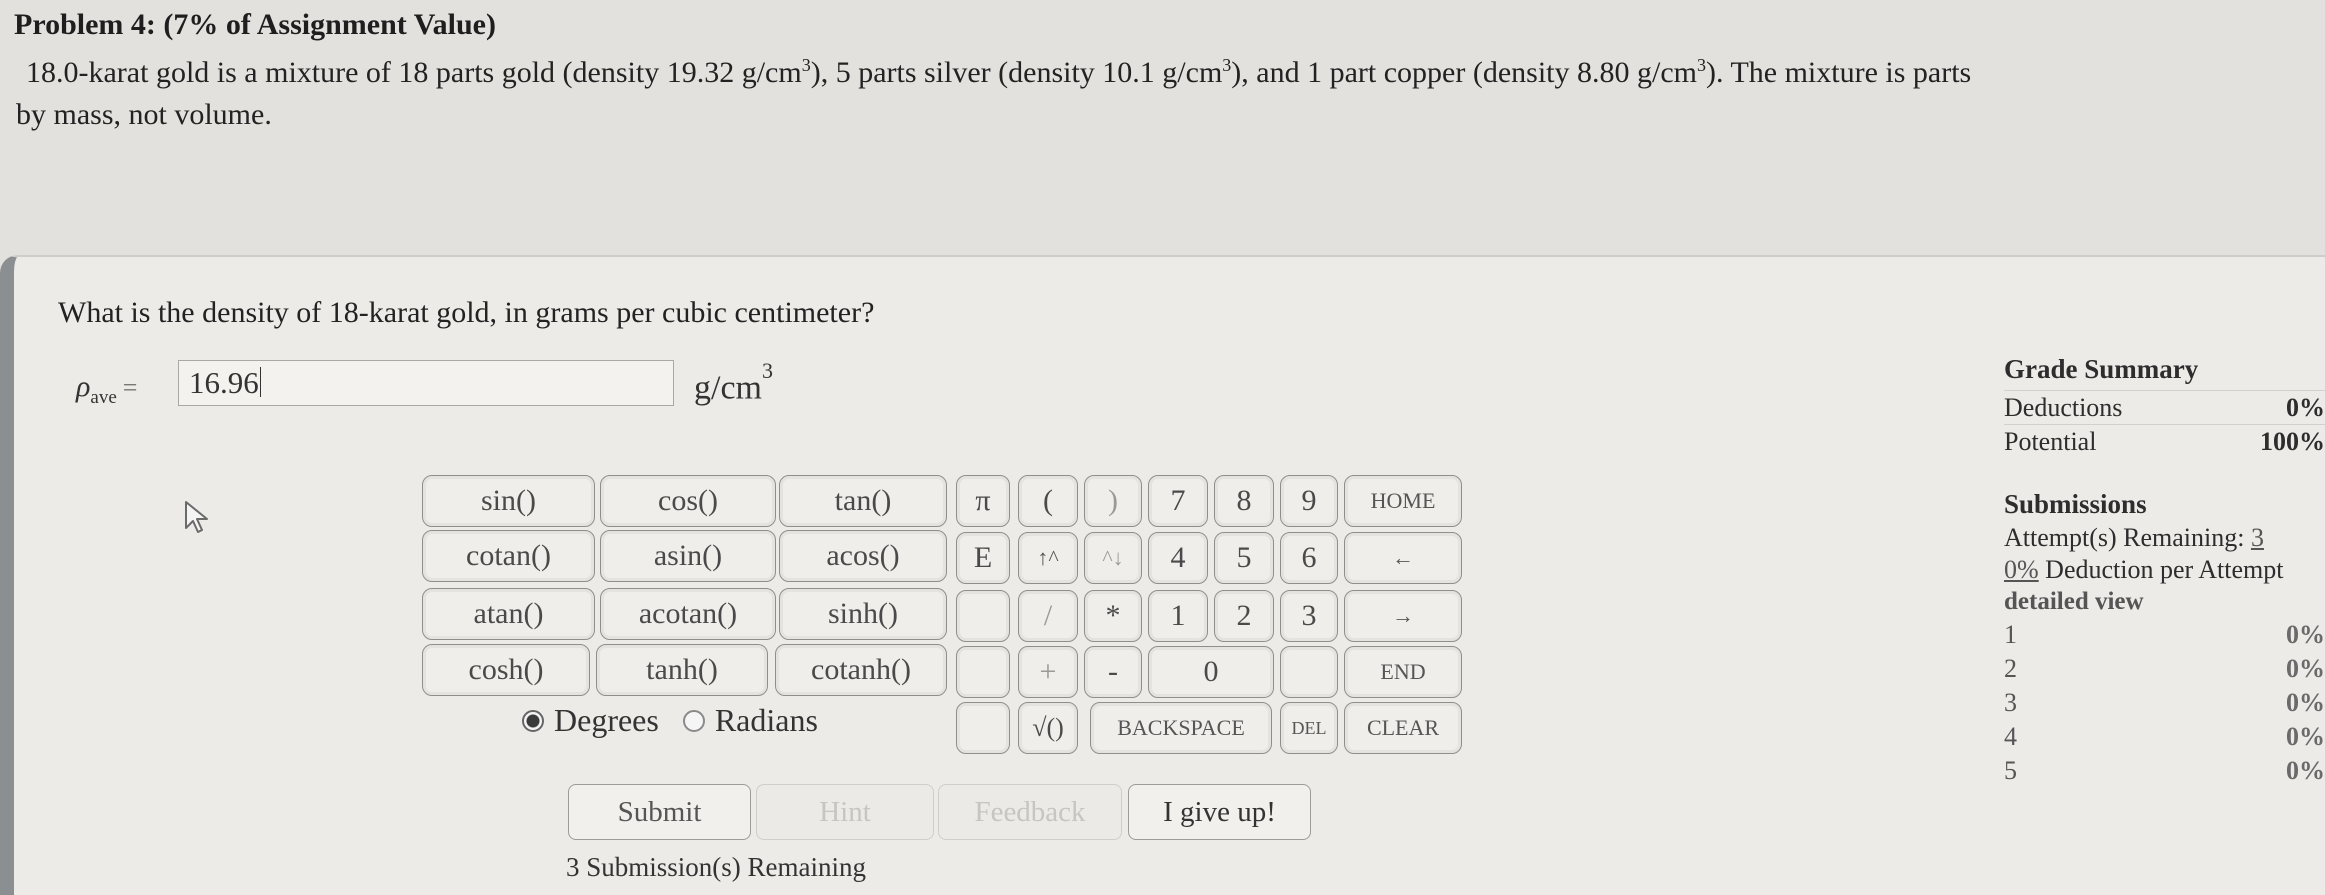 This screenshot has width=2325, height=895. I want to click on key-up-power: ↑^, so click(1048, 558).